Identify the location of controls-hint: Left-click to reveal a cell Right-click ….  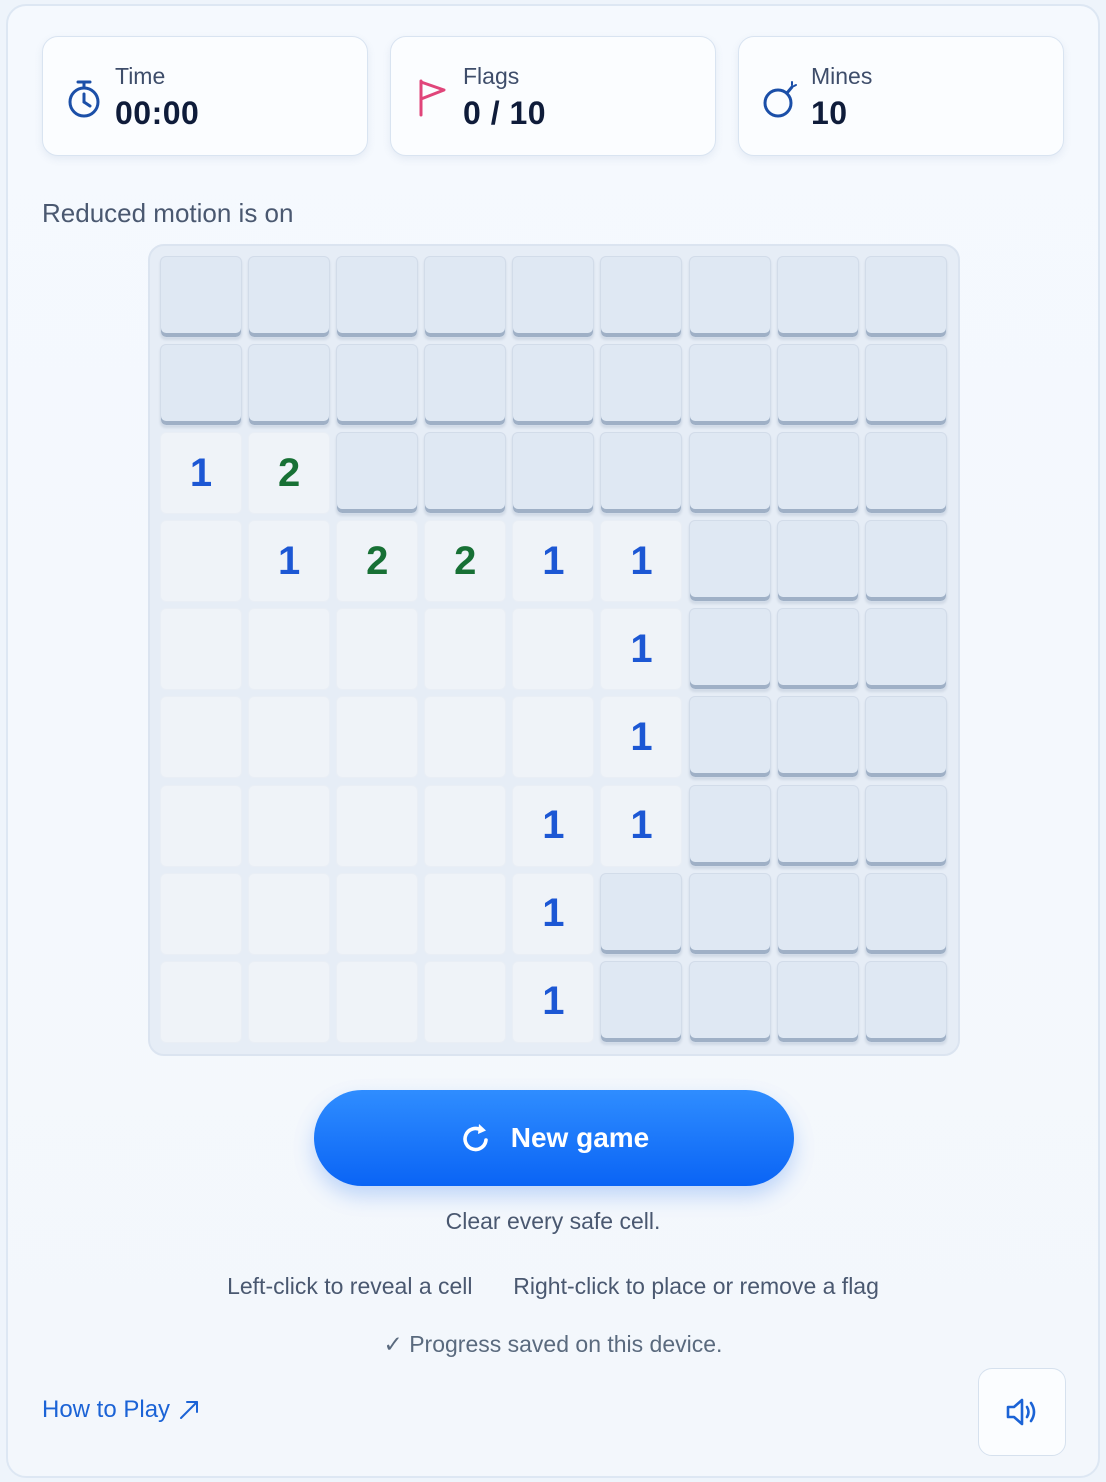
(553, 1286).